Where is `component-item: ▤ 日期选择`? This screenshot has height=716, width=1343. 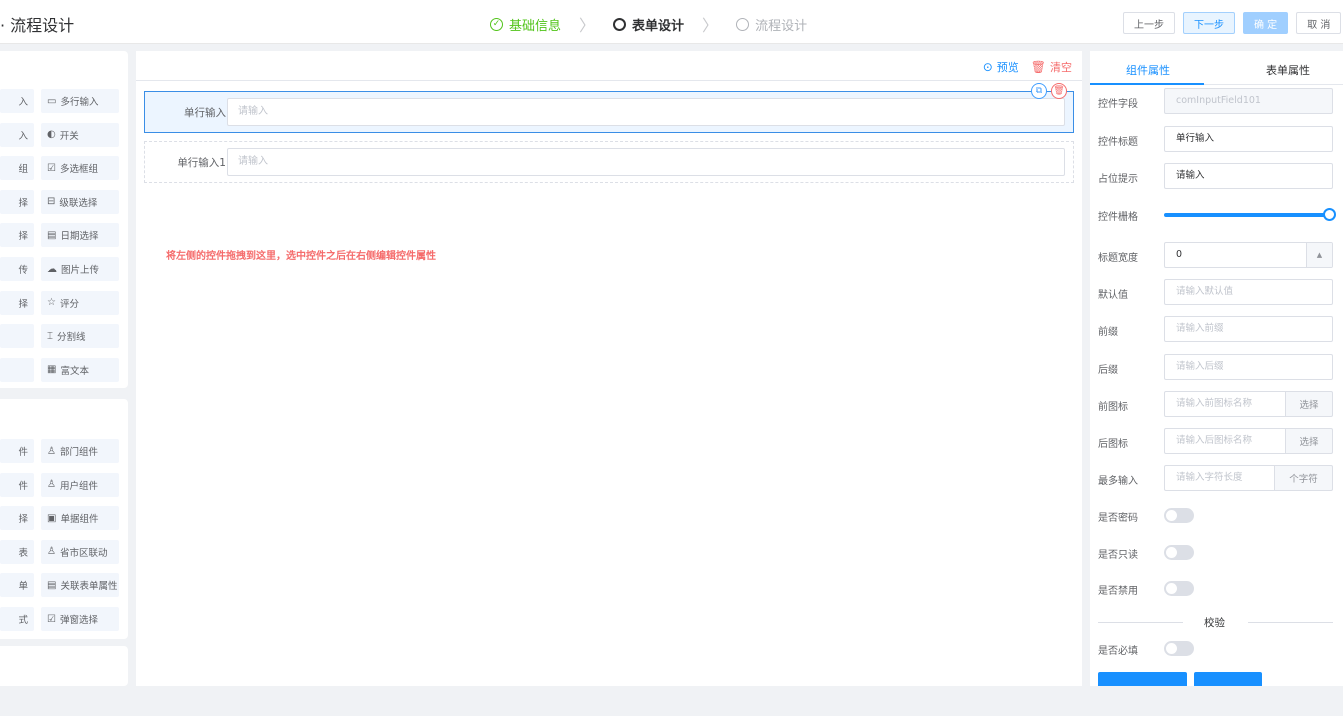 component-item: ▤ 日期选择 is located at coordinates (80, 235).